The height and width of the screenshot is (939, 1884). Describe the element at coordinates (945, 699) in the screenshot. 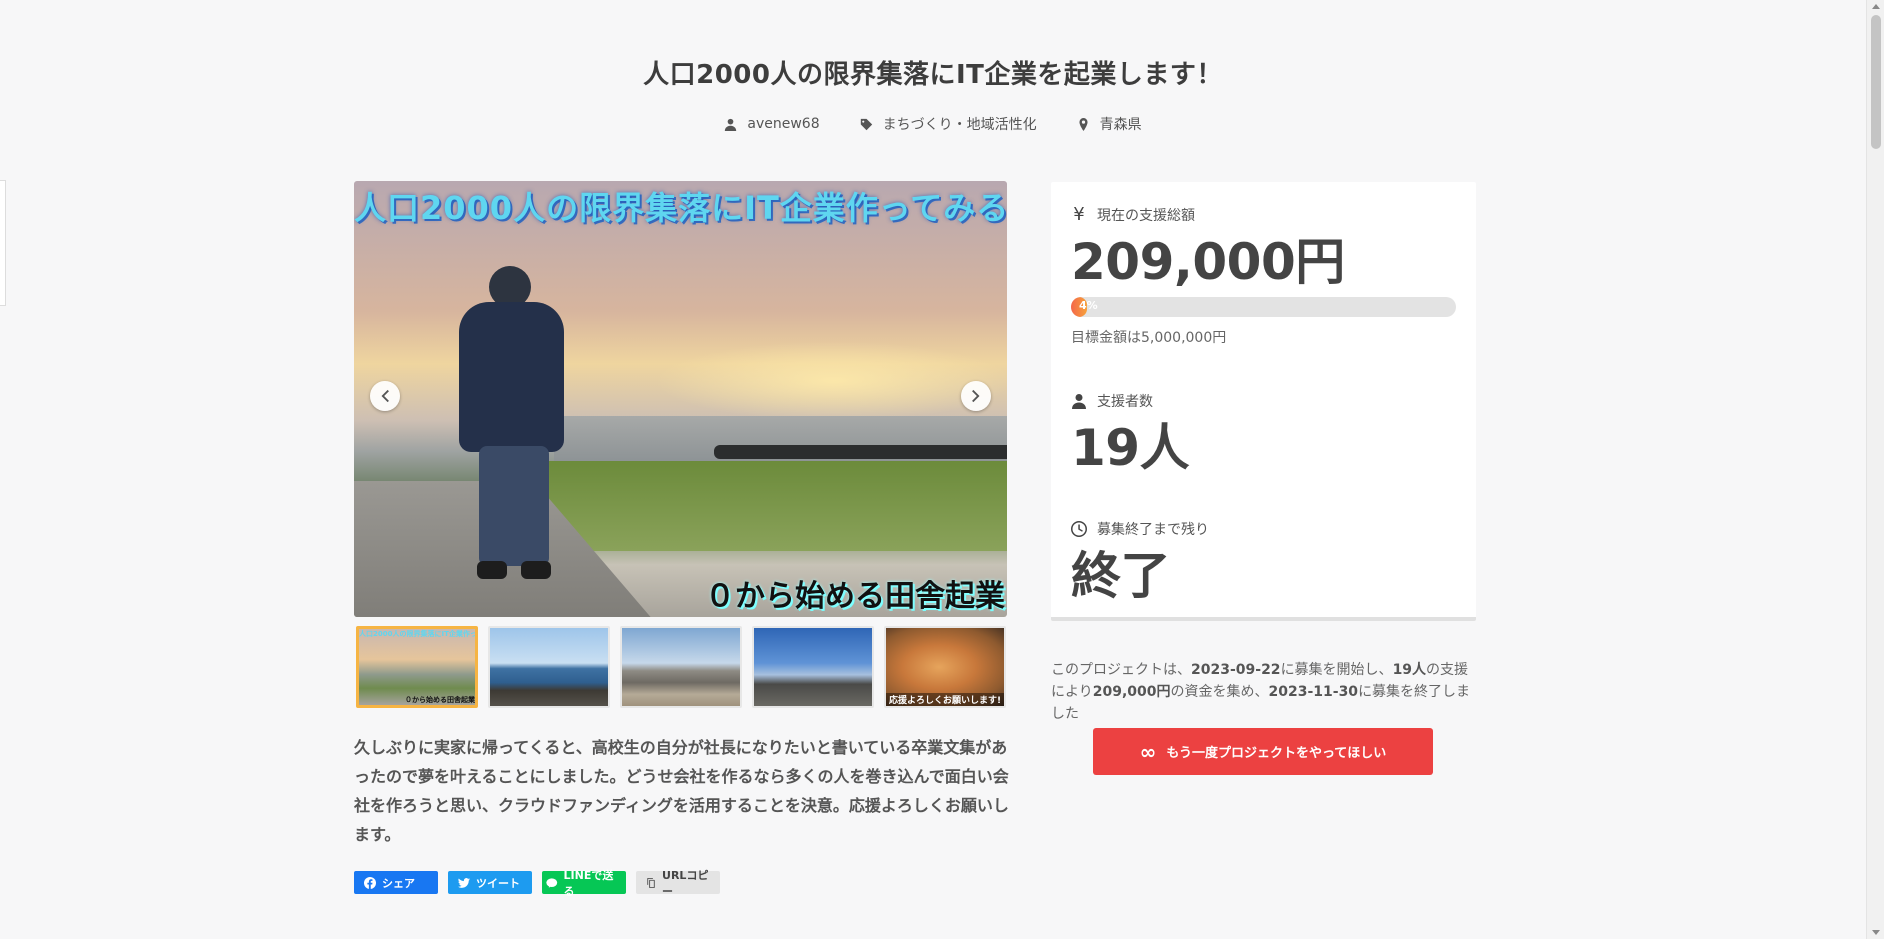

I see `thumbnail-caption: 応援よろしくお願いします!` at that location.